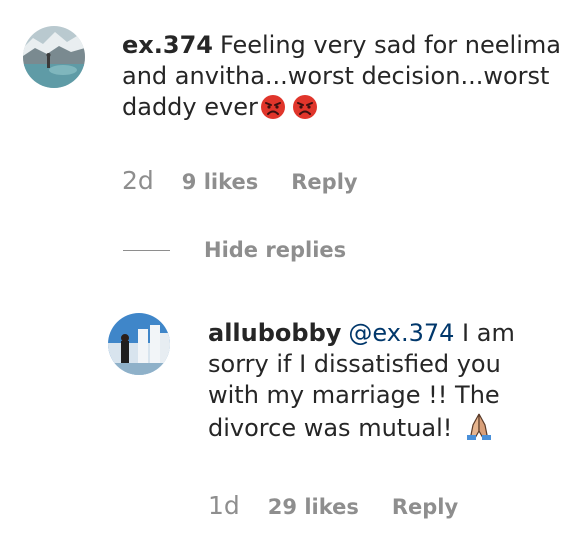 The image size is (583, 538). Describe the element at coordinates (354, 364) in the screenshot. I see `reply-line-2: sorry if I dissatisfied you` at that location.